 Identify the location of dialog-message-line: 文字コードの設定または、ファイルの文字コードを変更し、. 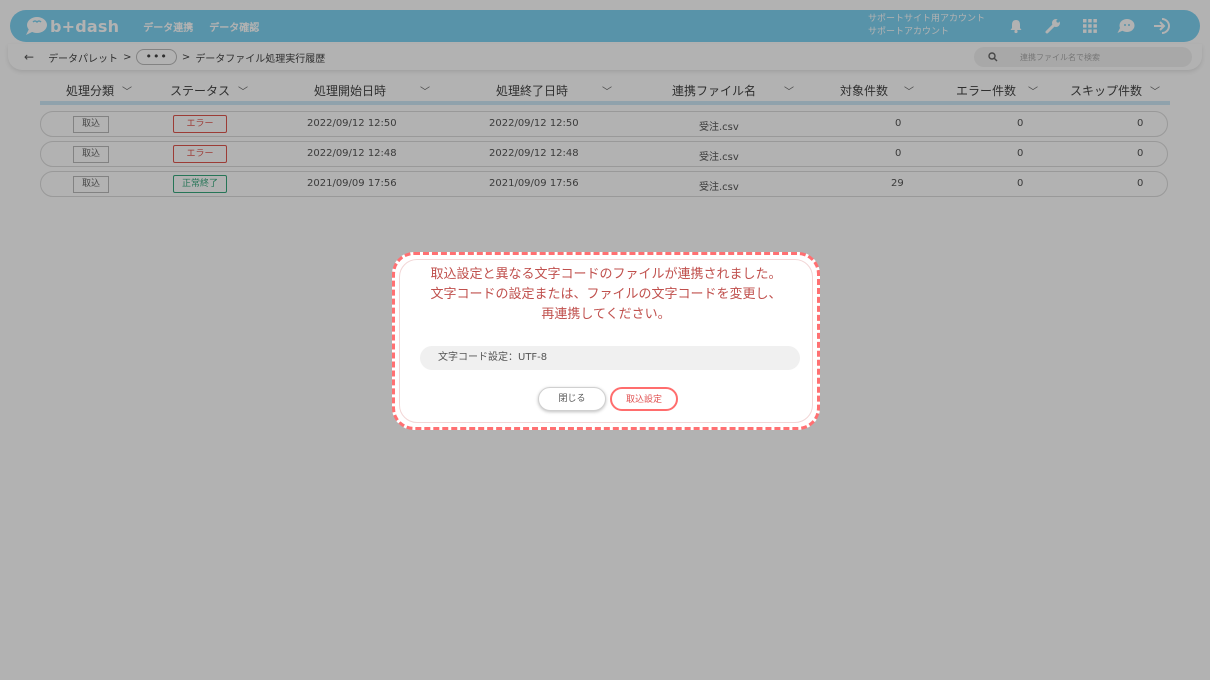
(606, 294).